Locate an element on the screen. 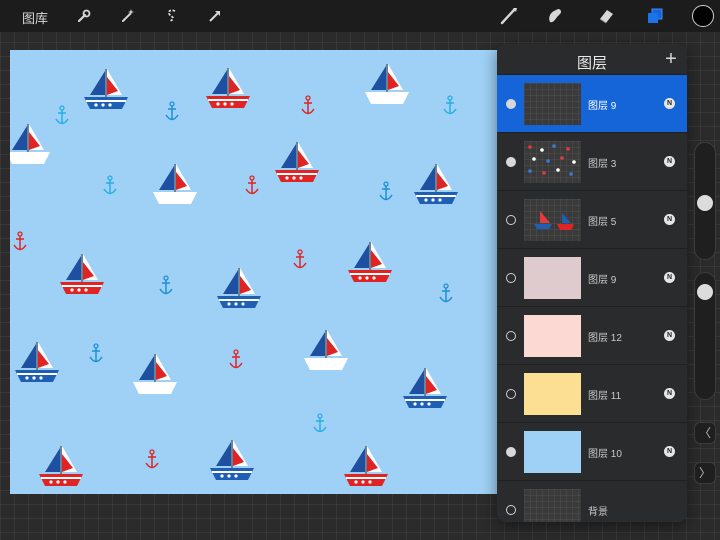 This screenshot has width=720, height=540. opacity-knob is located at coordinates (705, 292).